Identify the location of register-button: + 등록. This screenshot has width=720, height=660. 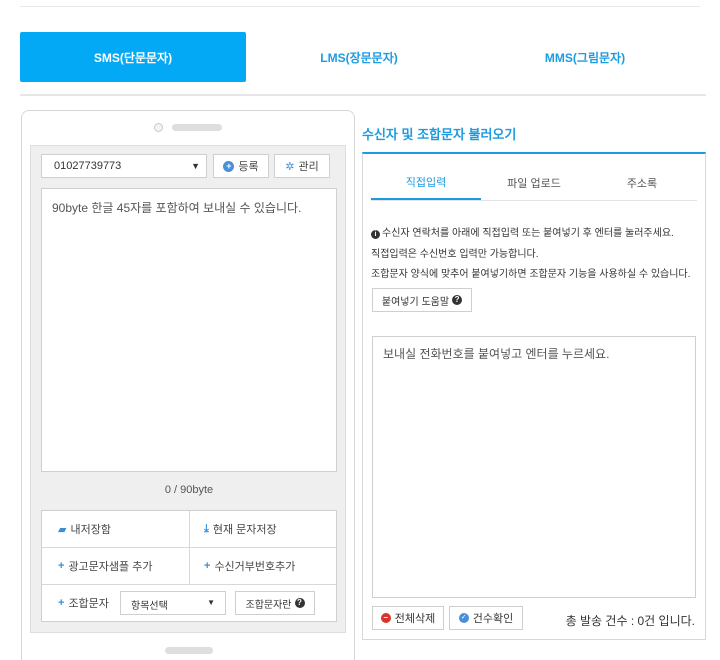
(241, 166).